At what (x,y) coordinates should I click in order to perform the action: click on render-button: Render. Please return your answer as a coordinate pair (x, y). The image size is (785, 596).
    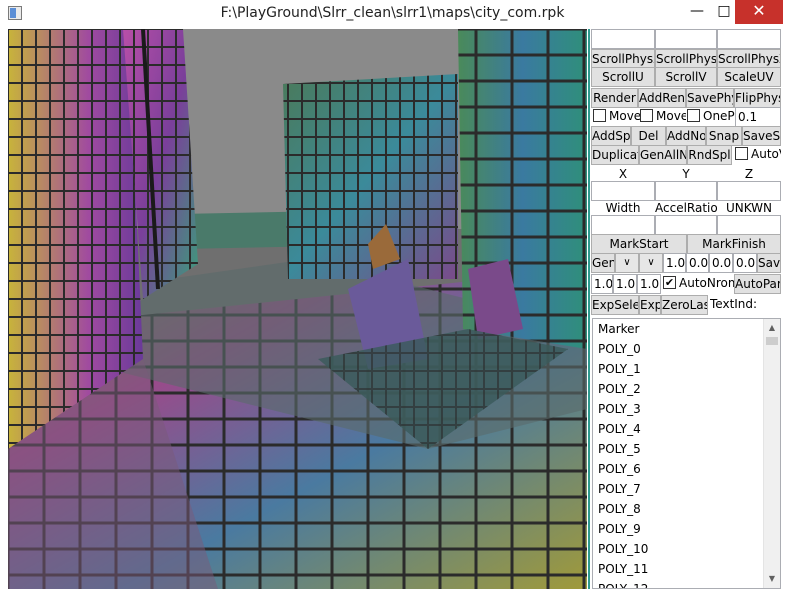
    Looking at the image, I should click on (614, 98).